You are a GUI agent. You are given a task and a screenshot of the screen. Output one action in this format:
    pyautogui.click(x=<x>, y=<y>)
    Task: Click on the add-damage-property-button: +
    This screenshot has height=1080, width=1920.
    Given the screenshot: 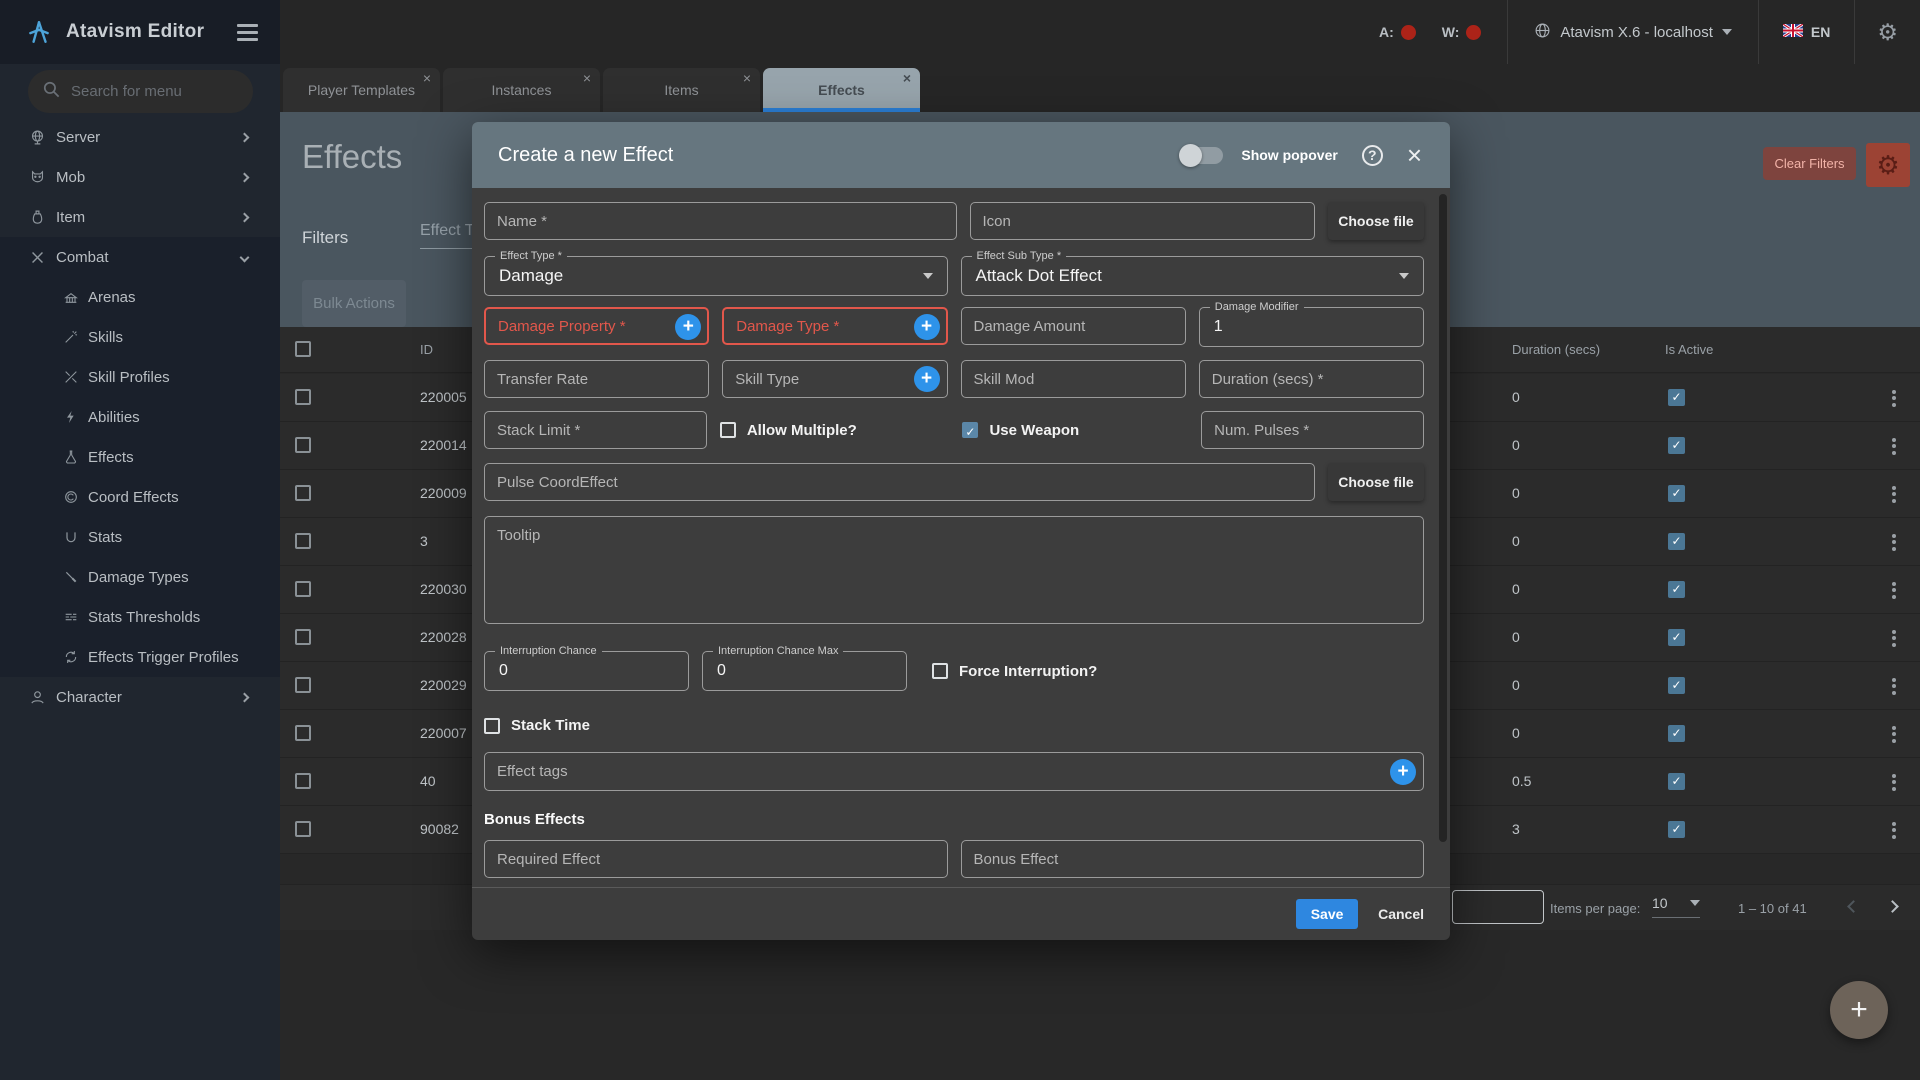 What is the action you would take?
    pyautogui.click(x=688, y=327)
    